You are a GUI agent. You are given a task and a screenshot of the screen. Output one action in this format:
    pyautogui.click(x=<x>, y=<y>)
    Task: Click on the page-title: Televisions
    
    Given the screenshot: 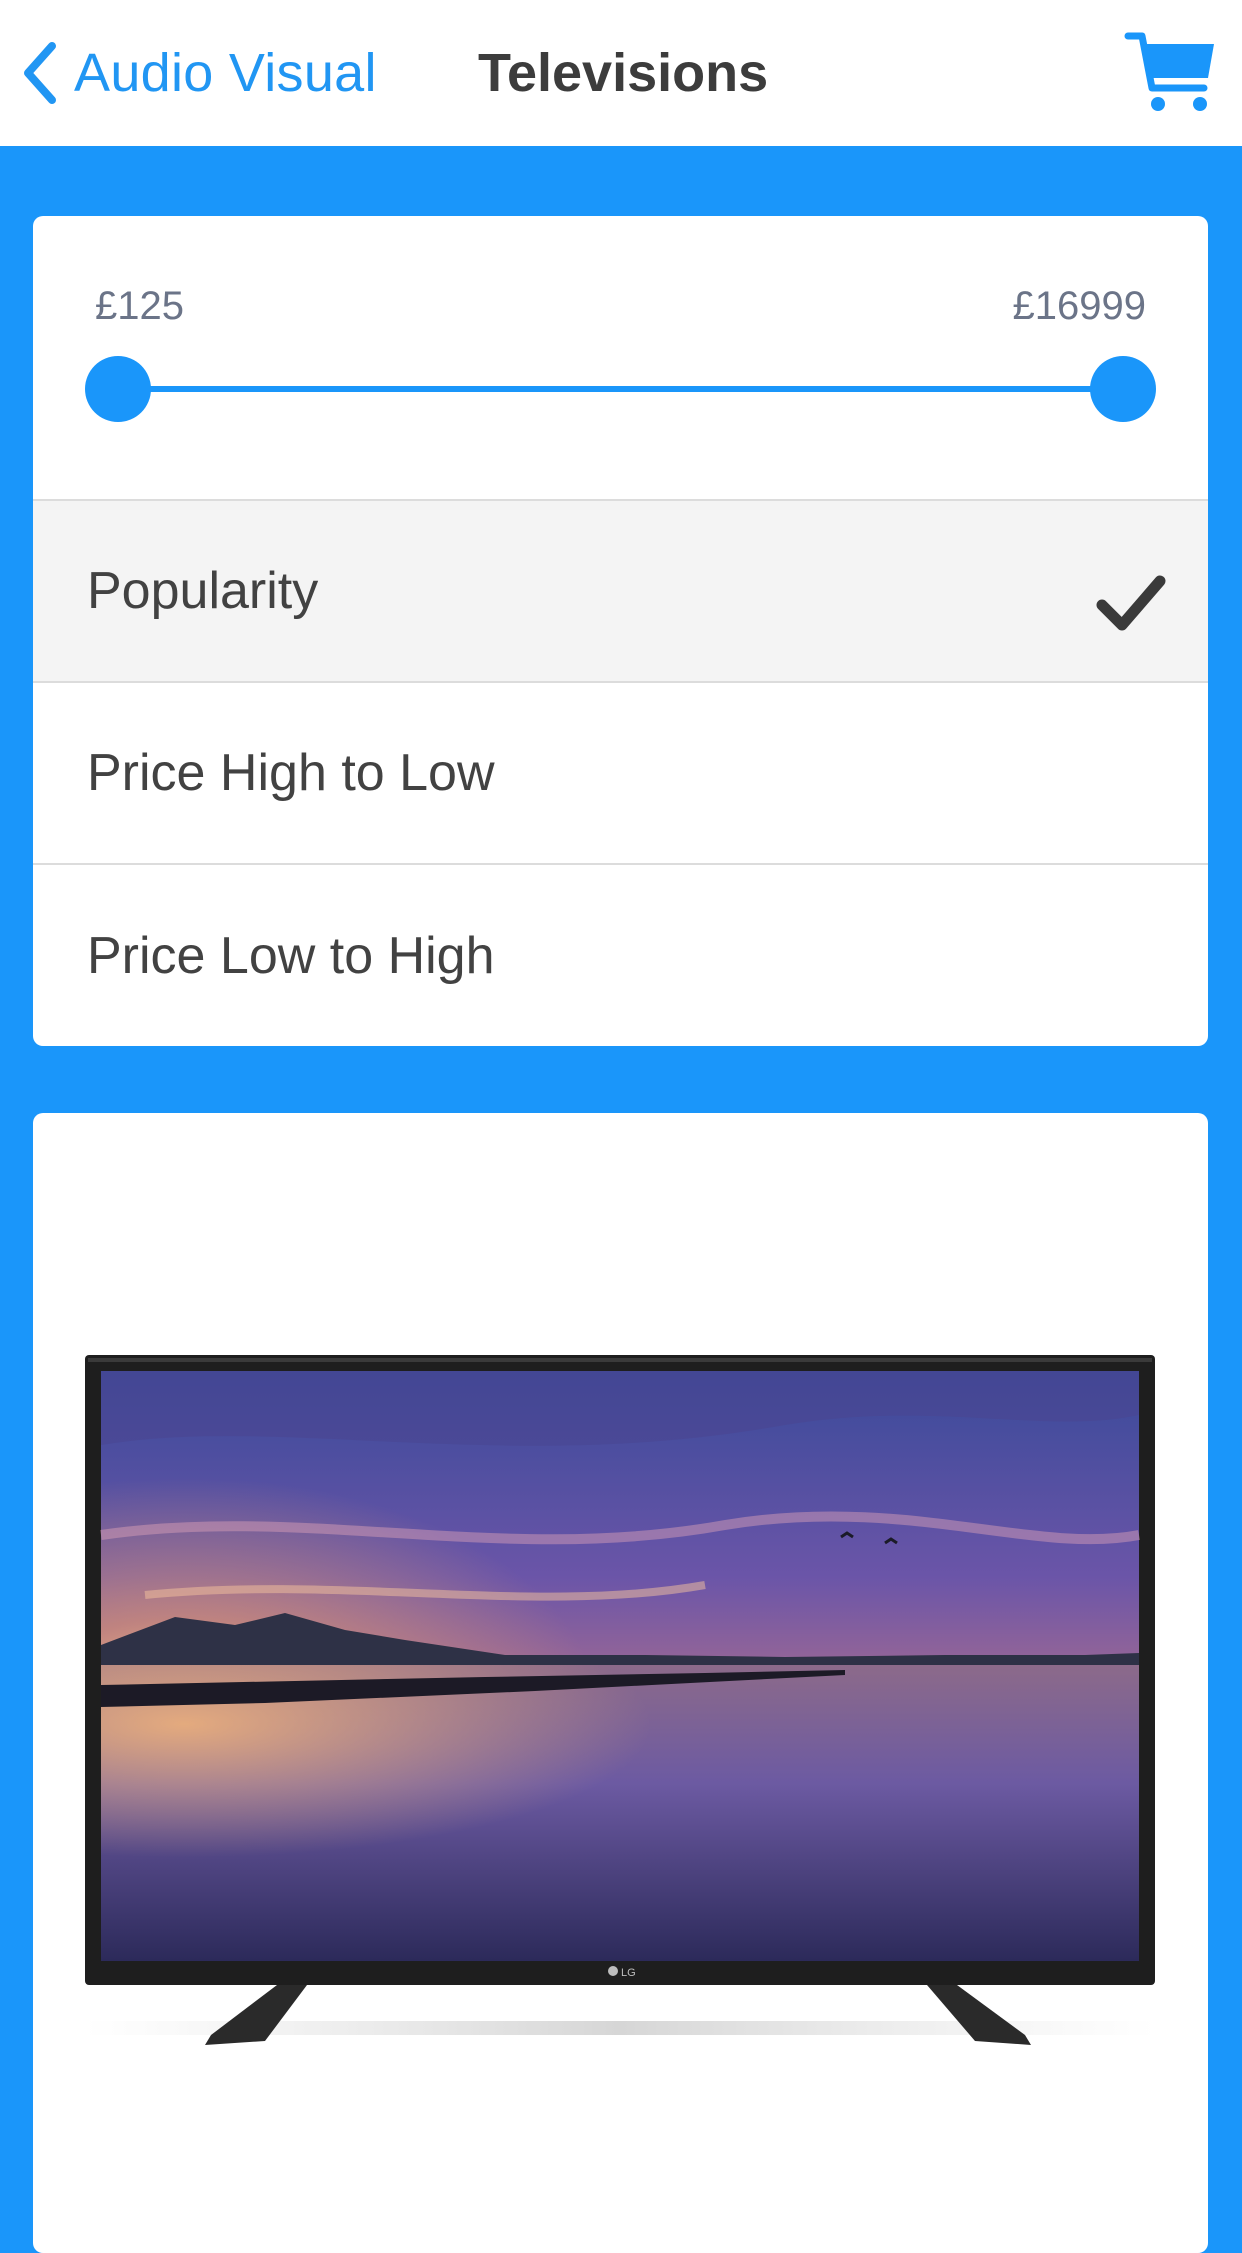 What is the action you would take?
    pyautogui.click(x=623, y=73)
    